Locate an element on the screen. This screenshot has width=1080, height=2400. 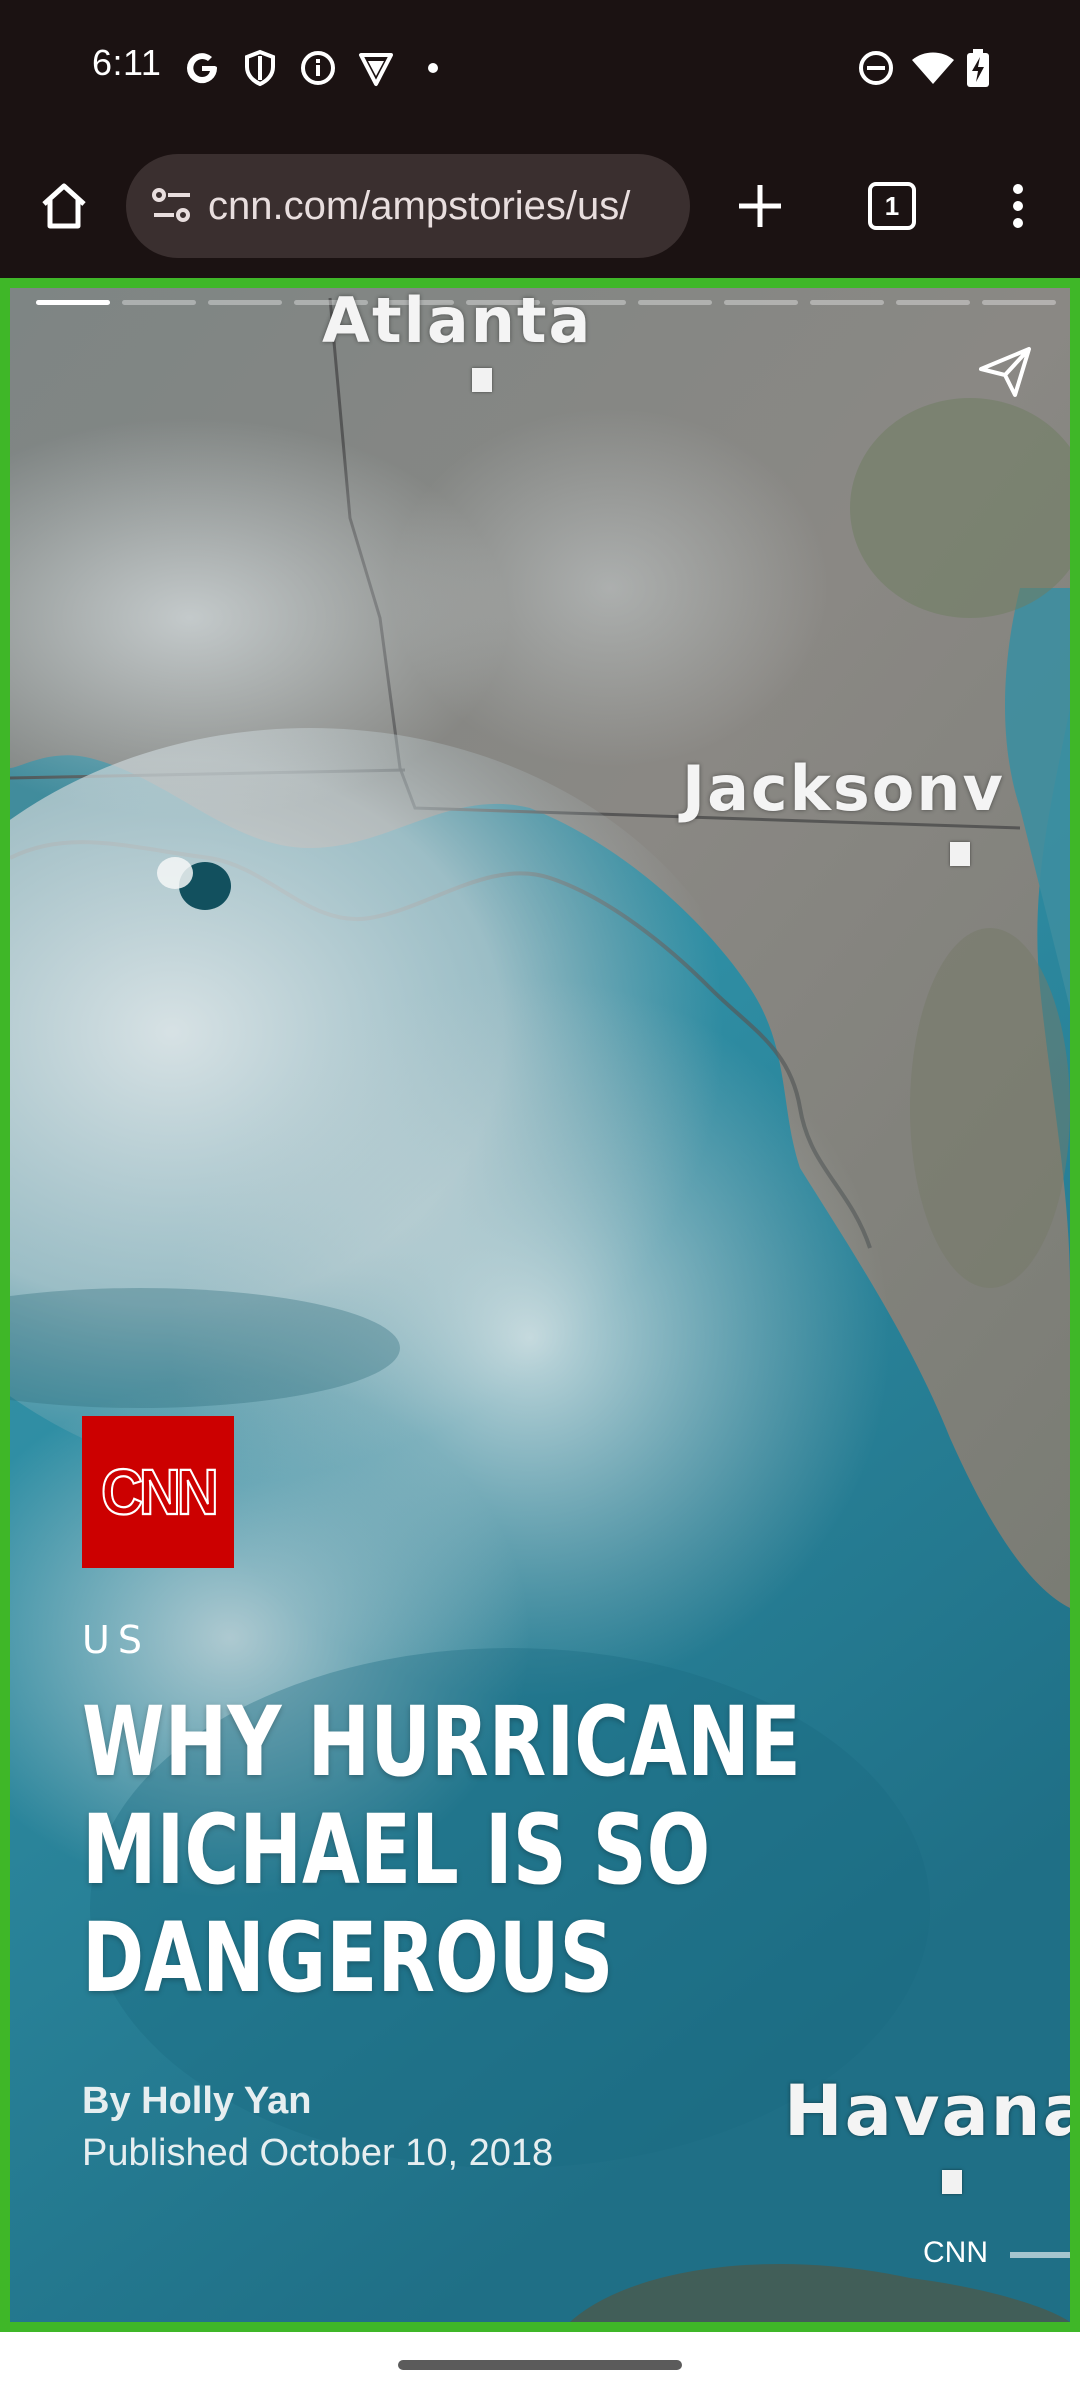
shield-icon is located at coordinates (260, 68).